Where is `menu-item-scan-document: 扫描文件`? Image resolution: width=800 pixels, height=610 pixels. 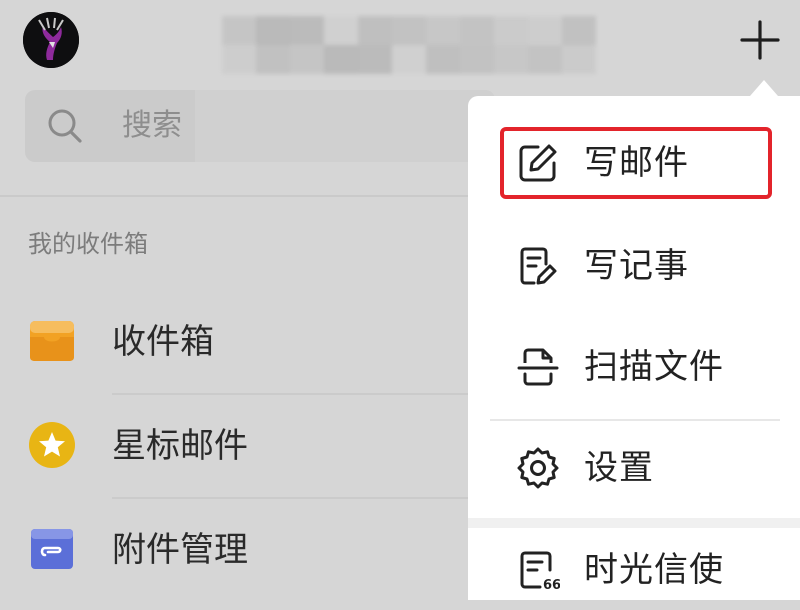 menu-item-scan-document: 扫描文件 is located at coordinates (634, 367).